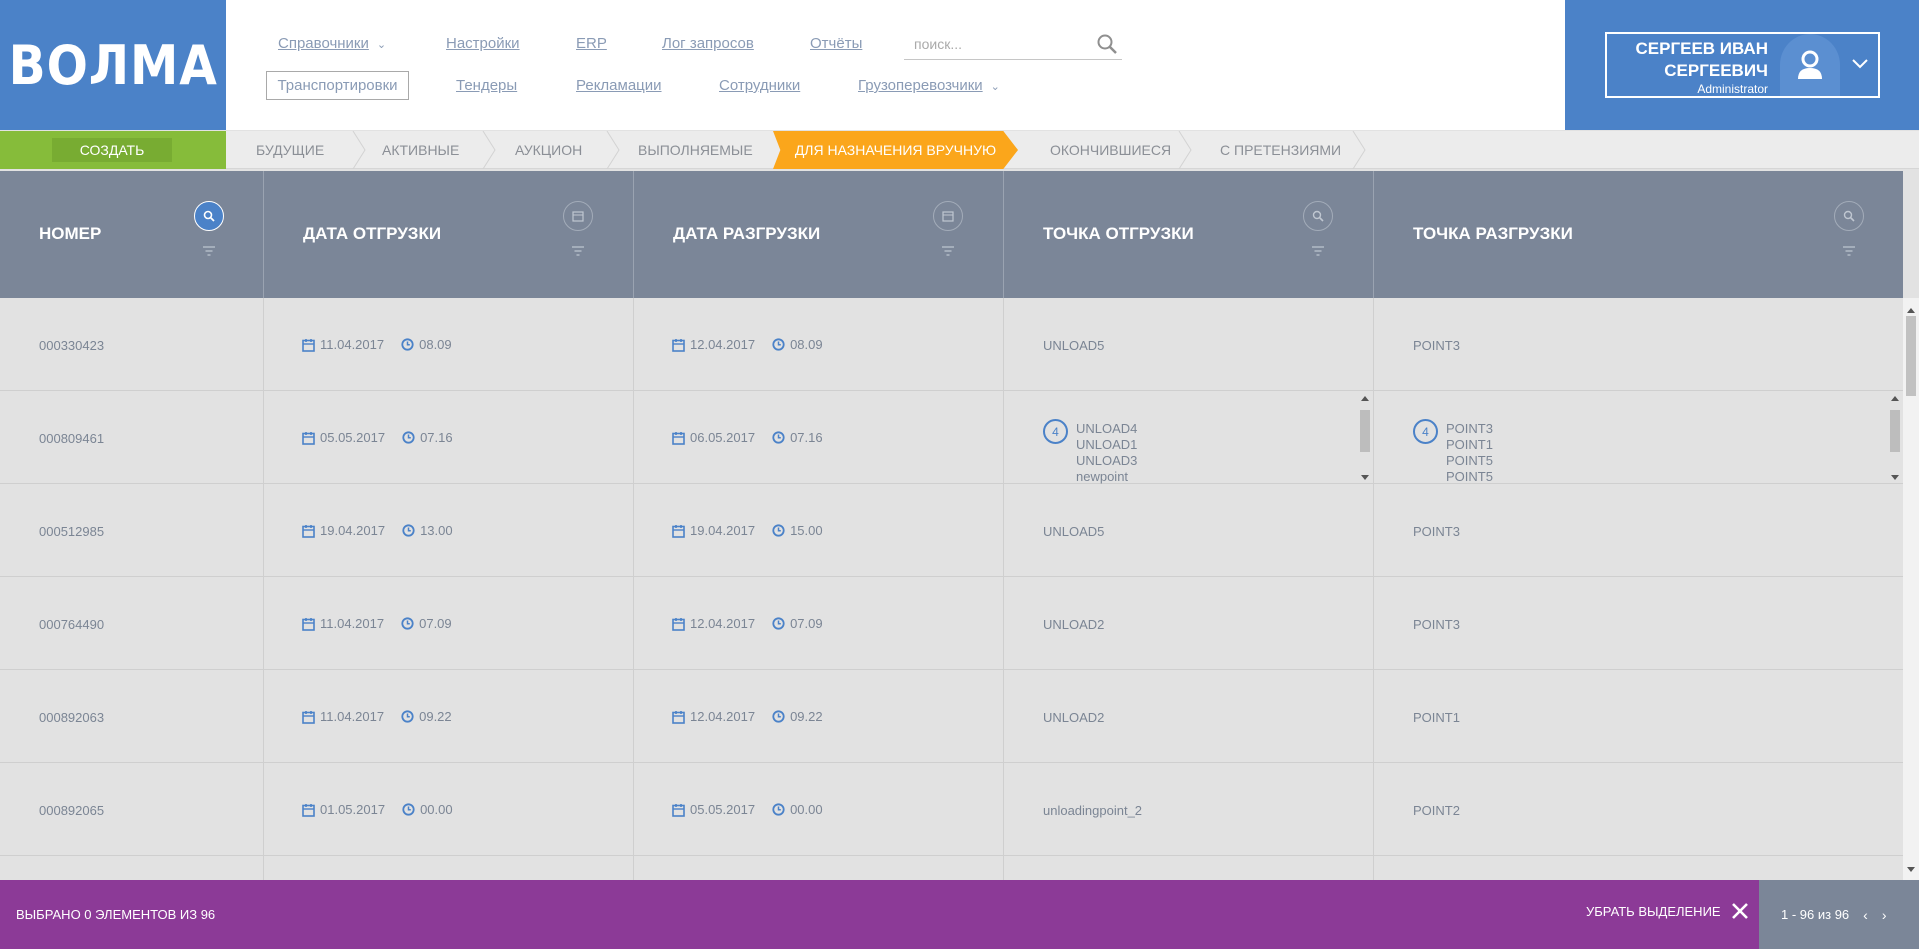 This screenshot has width=1919, height=949. Describe the element at coordinates (1739, 911) in the screenshot. I see `close-icon` at that location.